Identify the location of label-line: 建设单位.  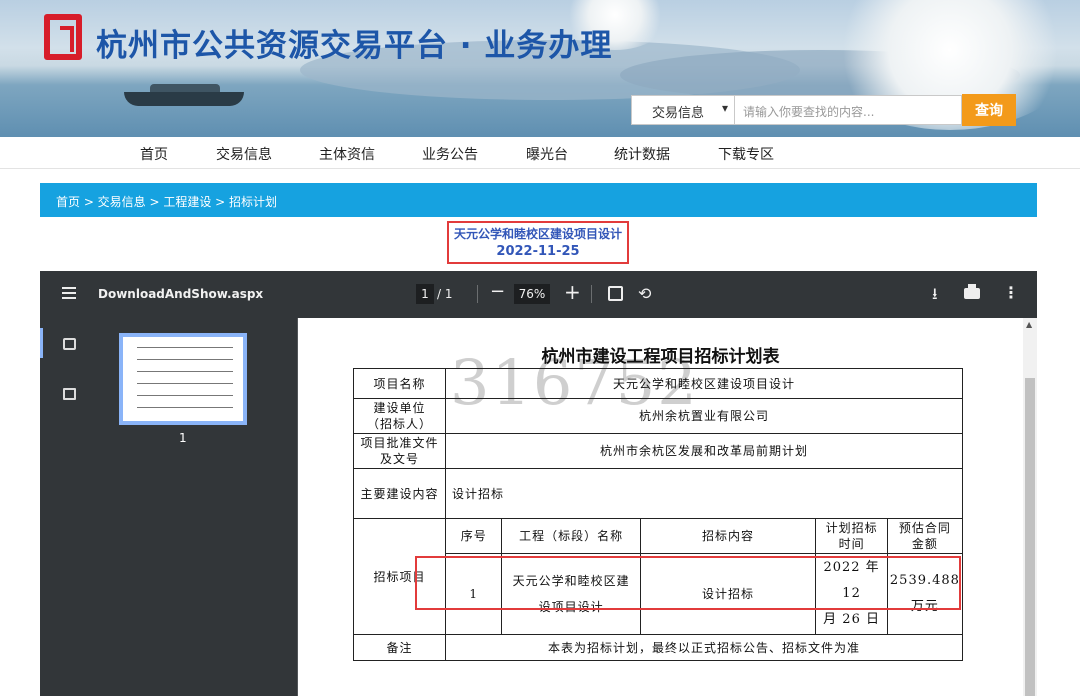
(399, 408).